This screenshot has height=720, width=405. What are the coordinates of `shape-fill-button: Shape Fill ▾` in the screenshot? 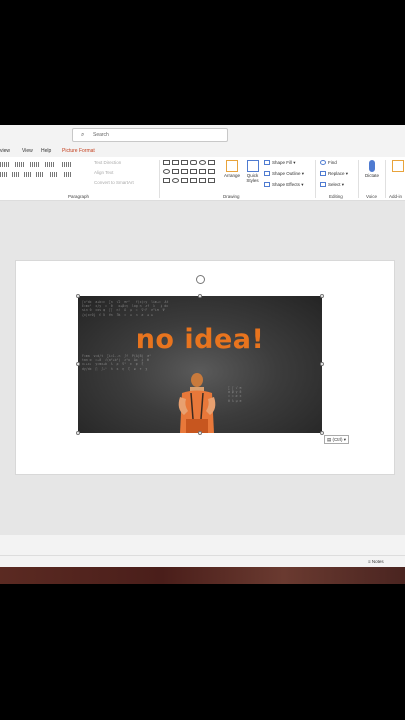 It's located at (280, 163).